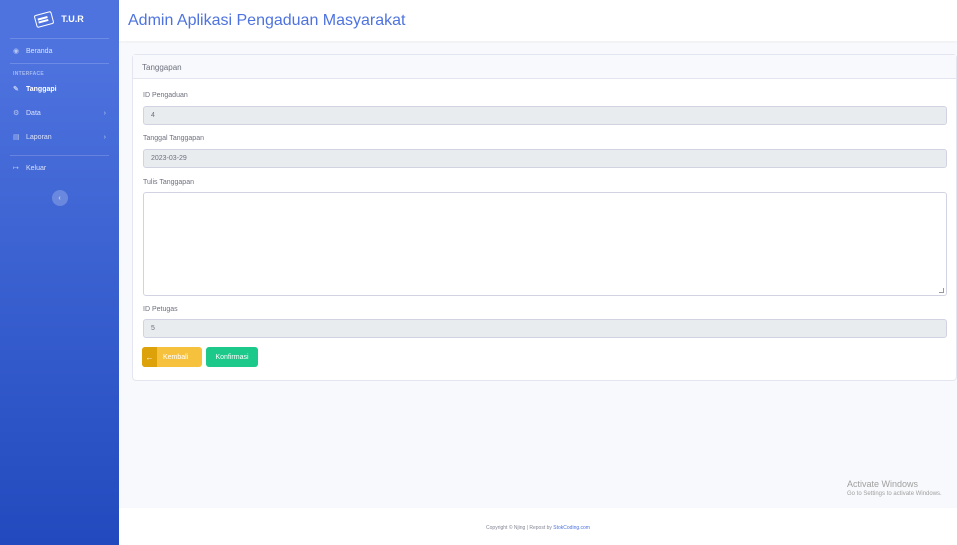 Image resolution: width=957 pixels, height=545 pixels. I want to click on dashboard-icon: ◉, so click(16, 51).